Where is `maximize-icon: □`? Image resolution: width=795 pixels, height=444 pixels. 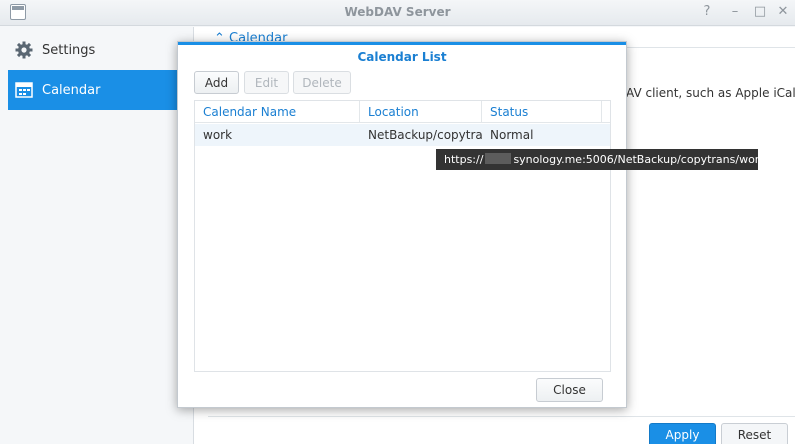
maximize-icon: □ is located at coordinates (760, 12).